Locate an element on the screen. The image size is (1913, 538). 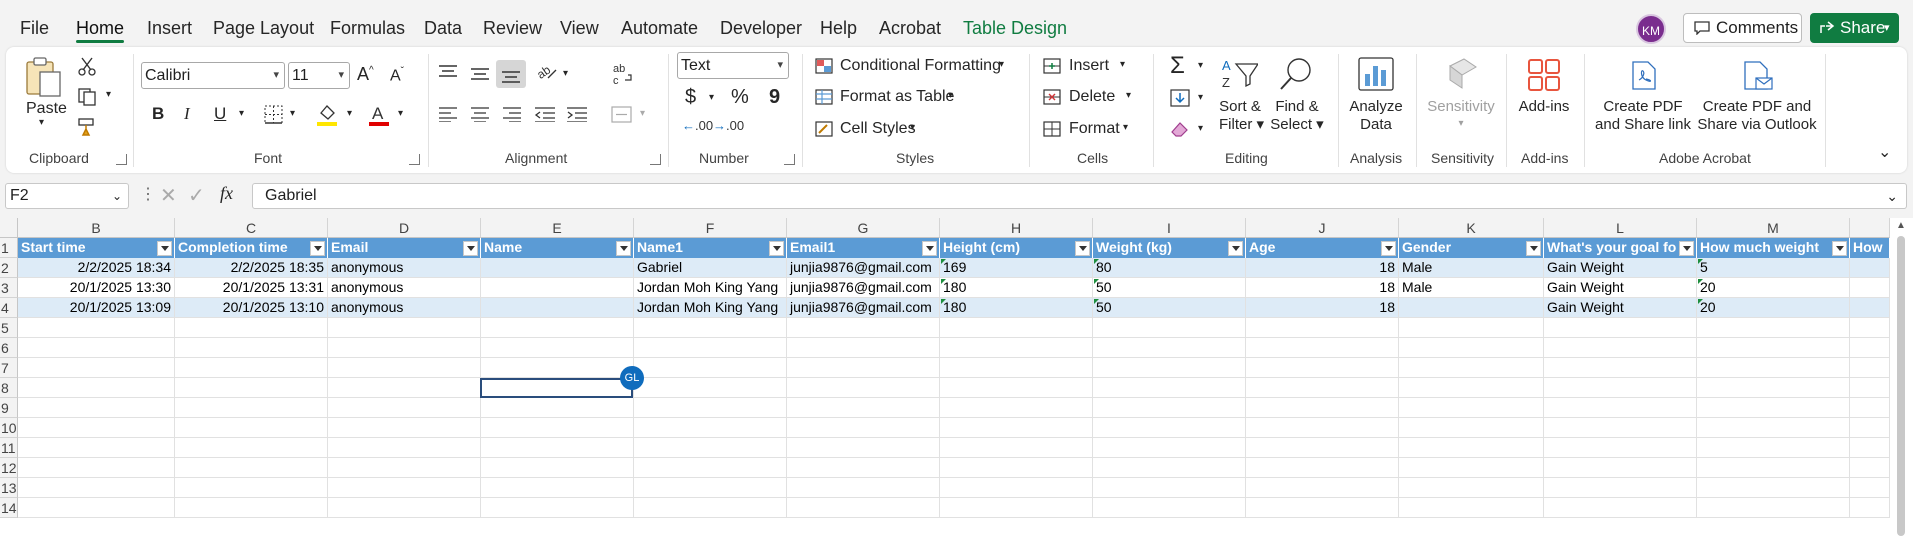
row-header: 2 is located at coordinates (9, 268).